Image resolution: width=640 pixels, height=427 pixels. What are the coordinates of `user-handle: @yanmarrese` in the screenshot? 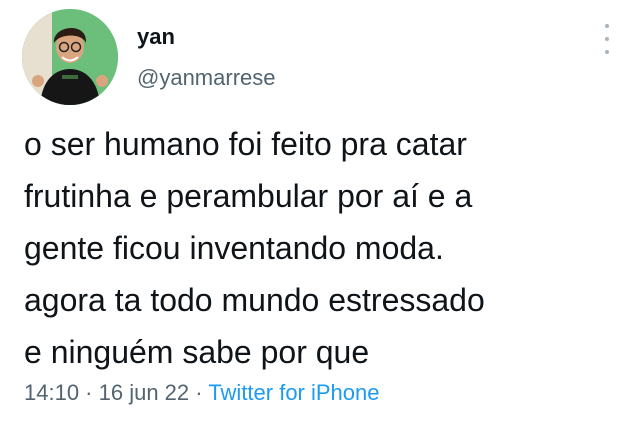 It's located at (206, 78).